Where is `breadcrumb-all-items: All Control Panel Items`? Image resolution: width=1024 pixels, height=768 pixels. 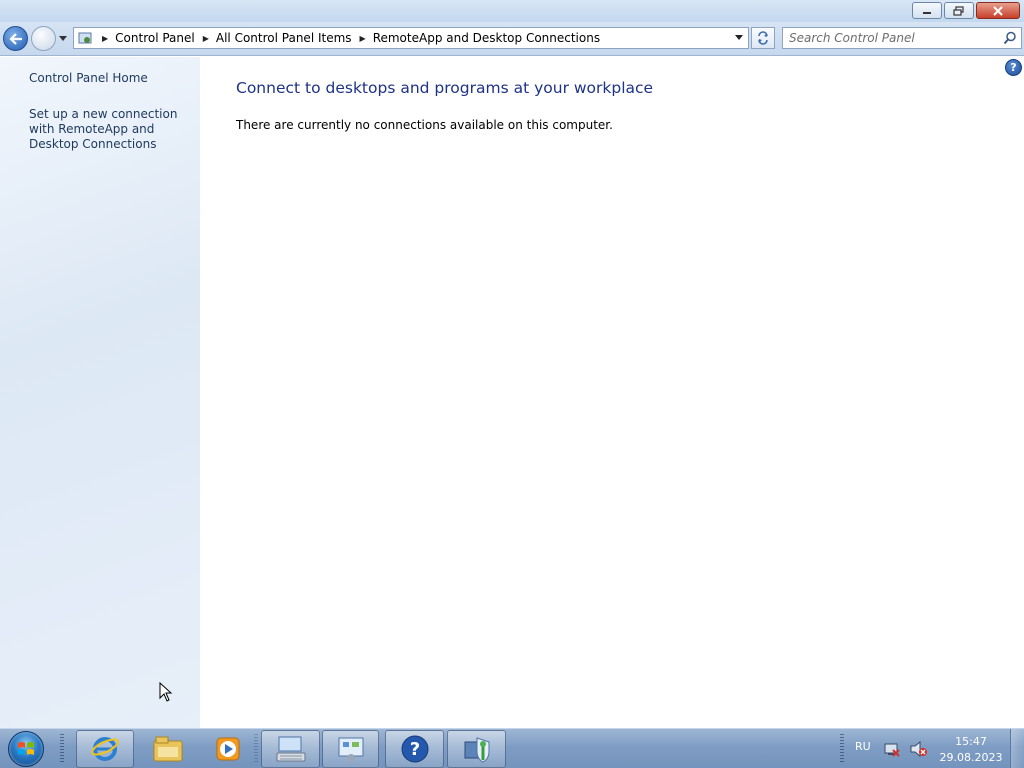
breadcrumb-all-items: All Control Panel Items is located at coordinates (284, 38).